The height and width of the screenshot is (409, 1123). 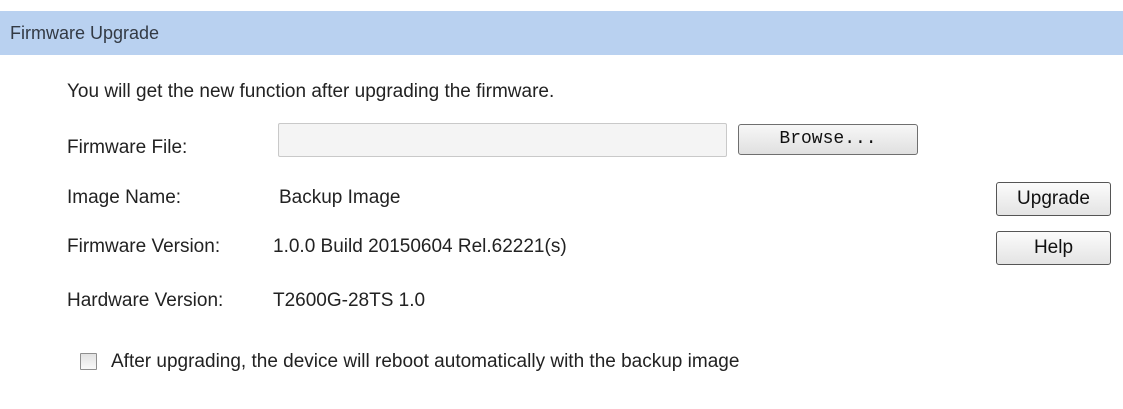 What do you see at coordinates (127, 147) in the screenshot?
I see `firmware-file-label: Firmware File:` at bounding box center [127, 147].